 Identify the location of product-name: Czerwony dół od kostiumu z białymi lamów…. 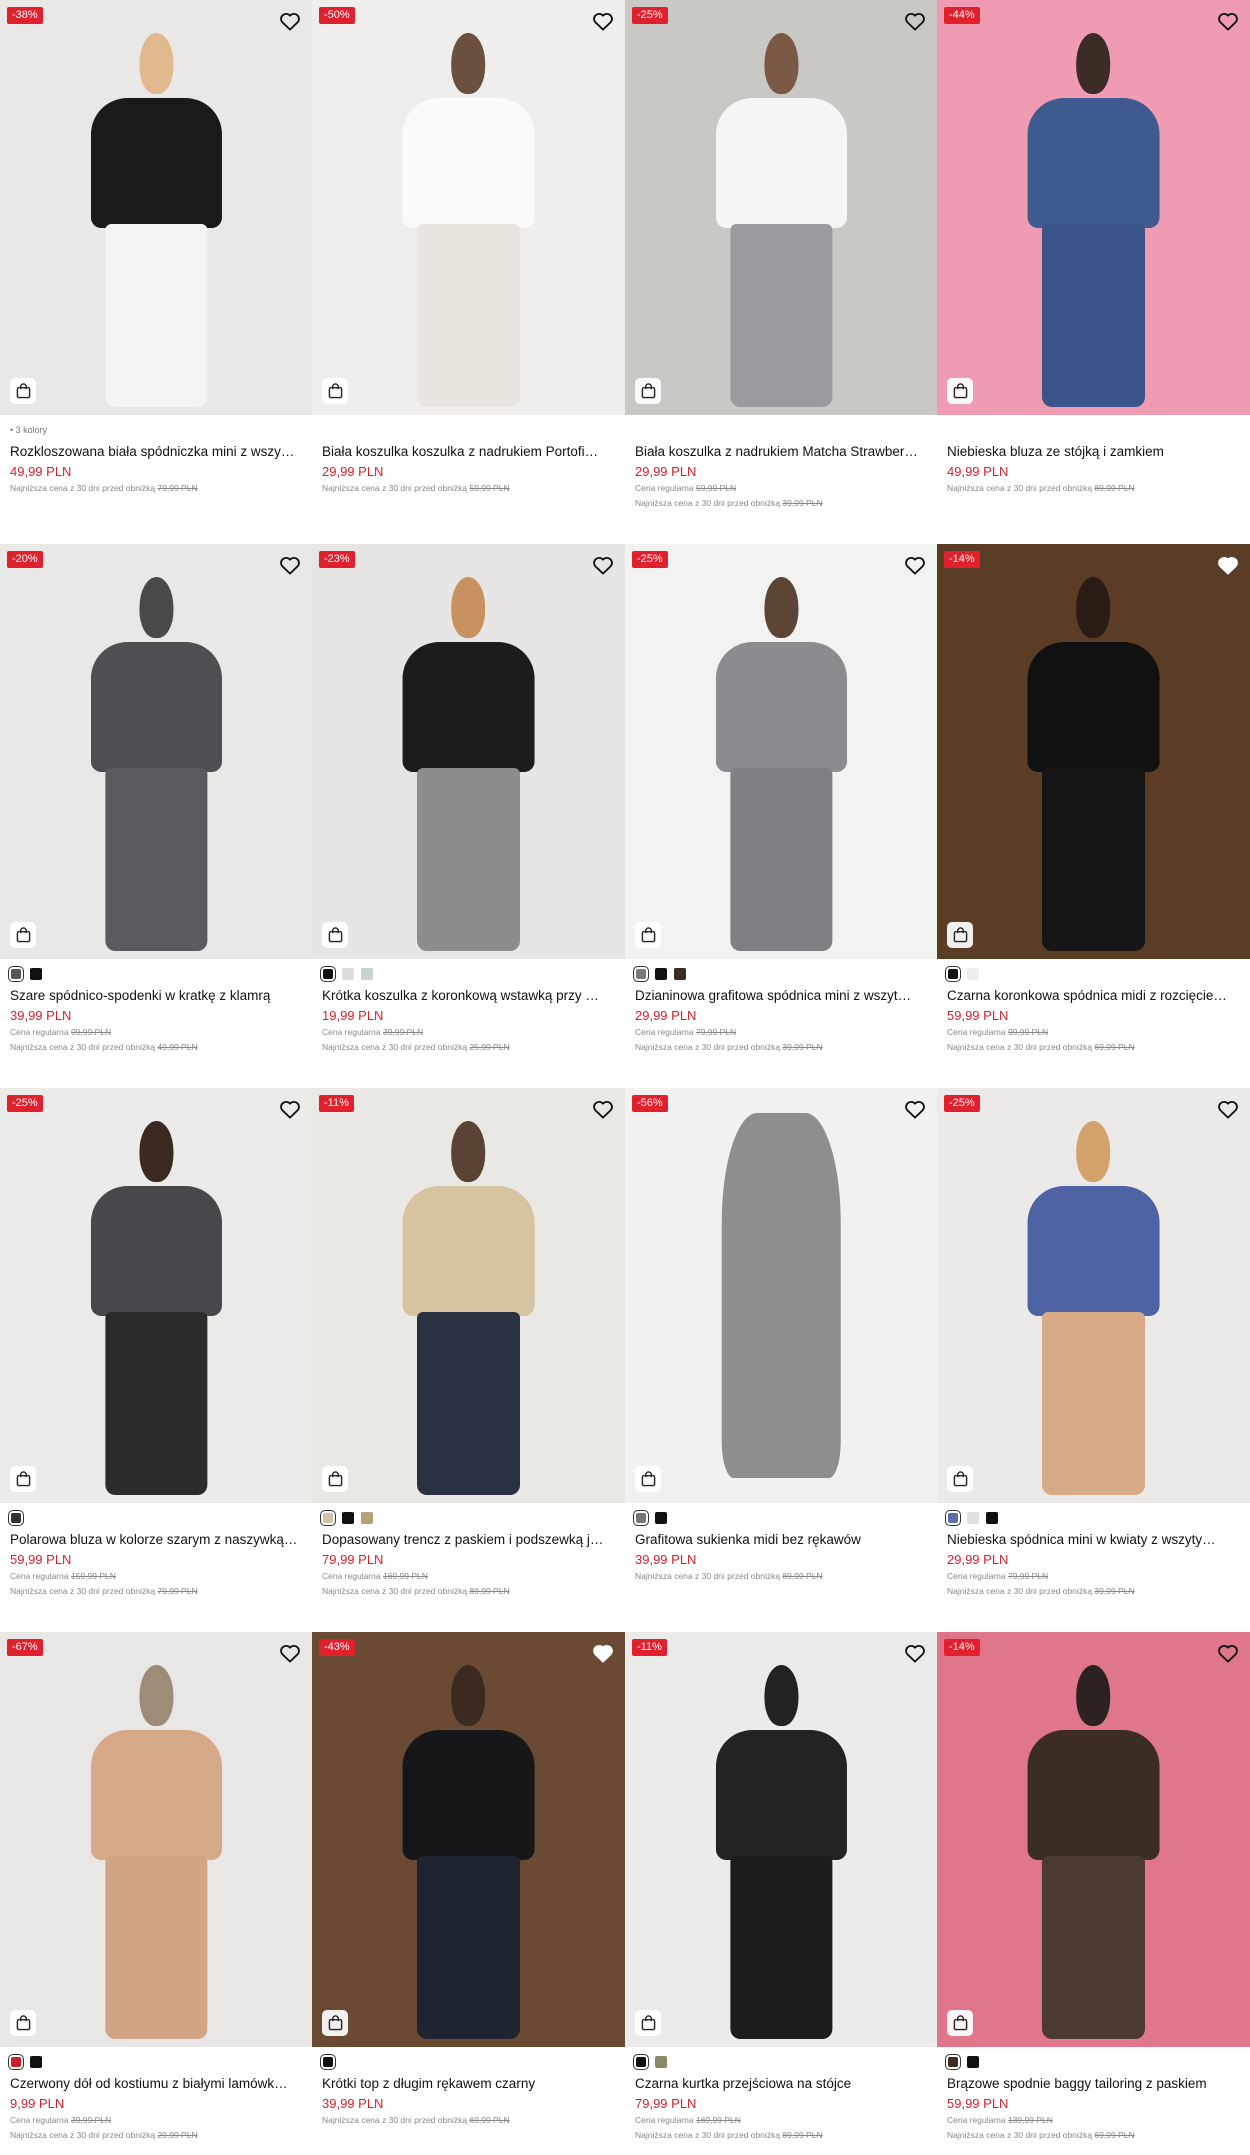
(156, 2083).